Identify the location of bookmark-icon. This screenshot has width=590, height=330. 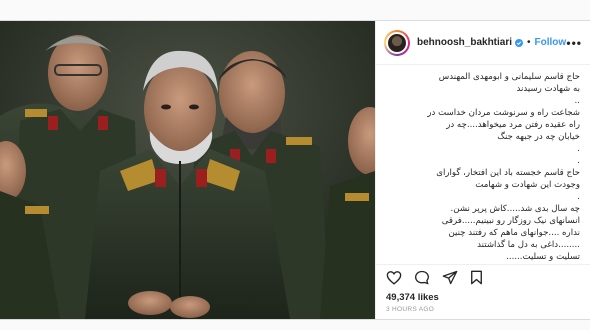
(476, 277).